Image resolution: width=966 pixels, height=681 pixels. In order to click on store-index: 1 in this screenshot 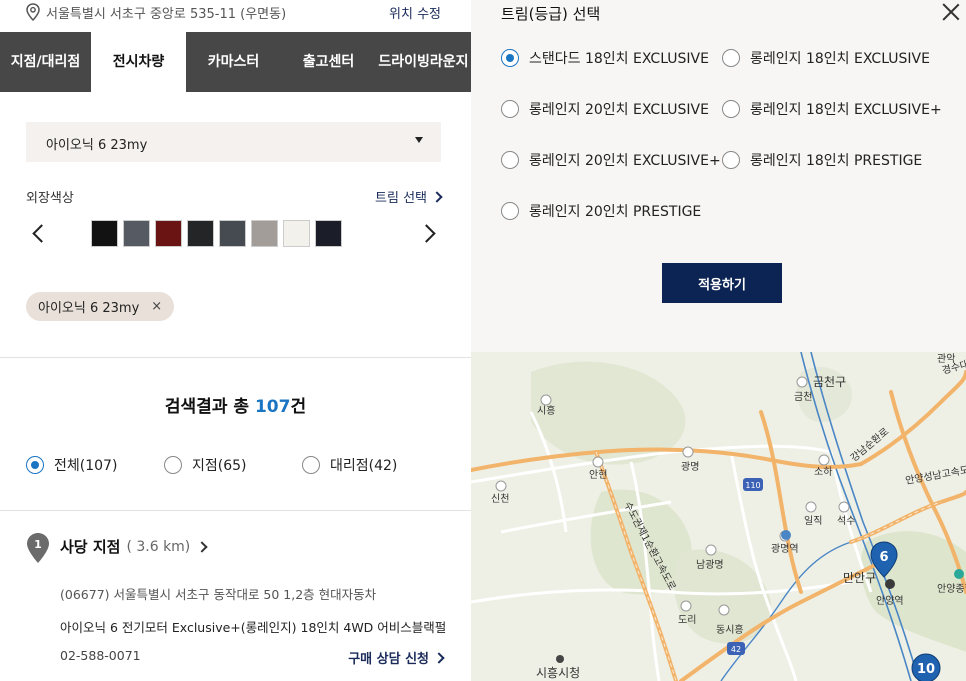, I will do `click(38, 544)`.